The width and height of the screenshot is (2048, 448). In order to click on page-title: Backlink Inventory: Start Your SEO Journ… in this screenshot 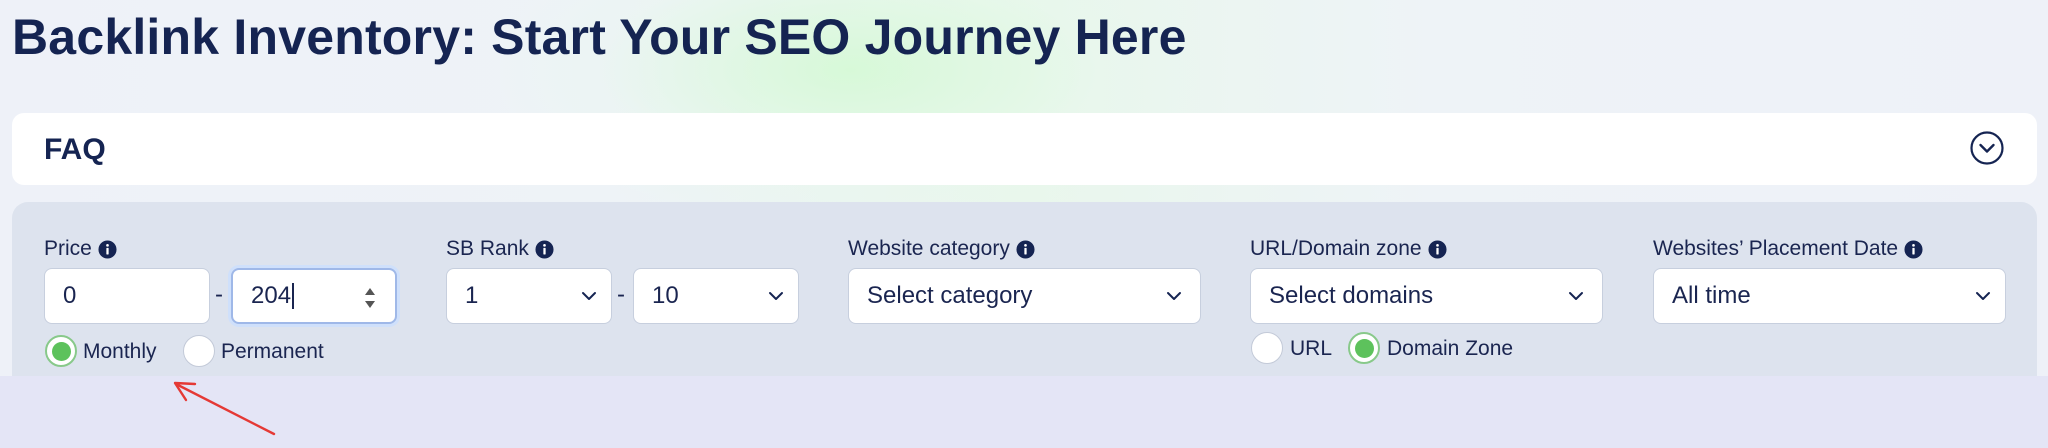, I will do `click(599, 37)`.